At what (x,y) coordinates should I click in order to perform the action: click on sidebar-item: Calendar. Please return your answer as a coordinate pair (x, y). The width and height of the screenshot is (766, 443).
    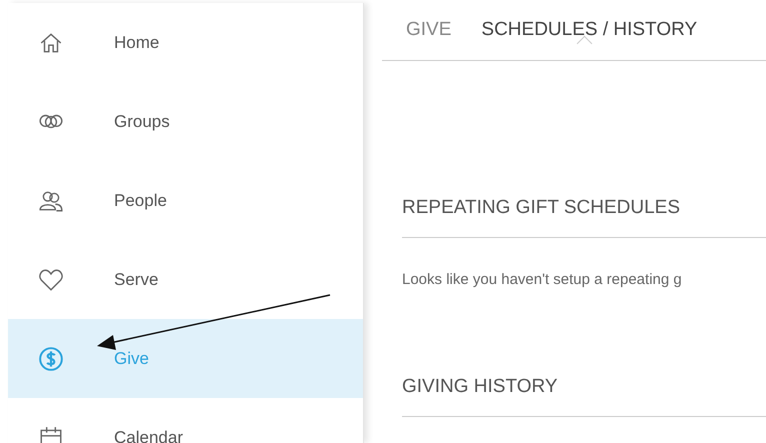
    Looking at the image, I should click on (185, 420).